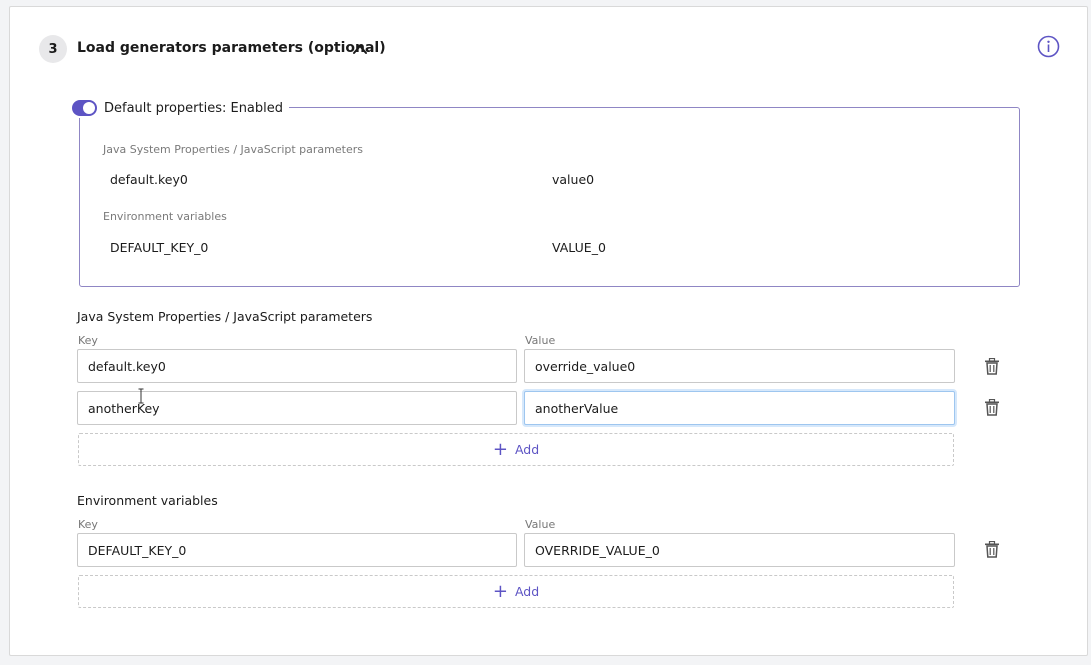 This screenshot has width=1091, height=665. Describe the element at coordinates (360, 49) in the screenshot. I see `chevron-up-icon` at that location.